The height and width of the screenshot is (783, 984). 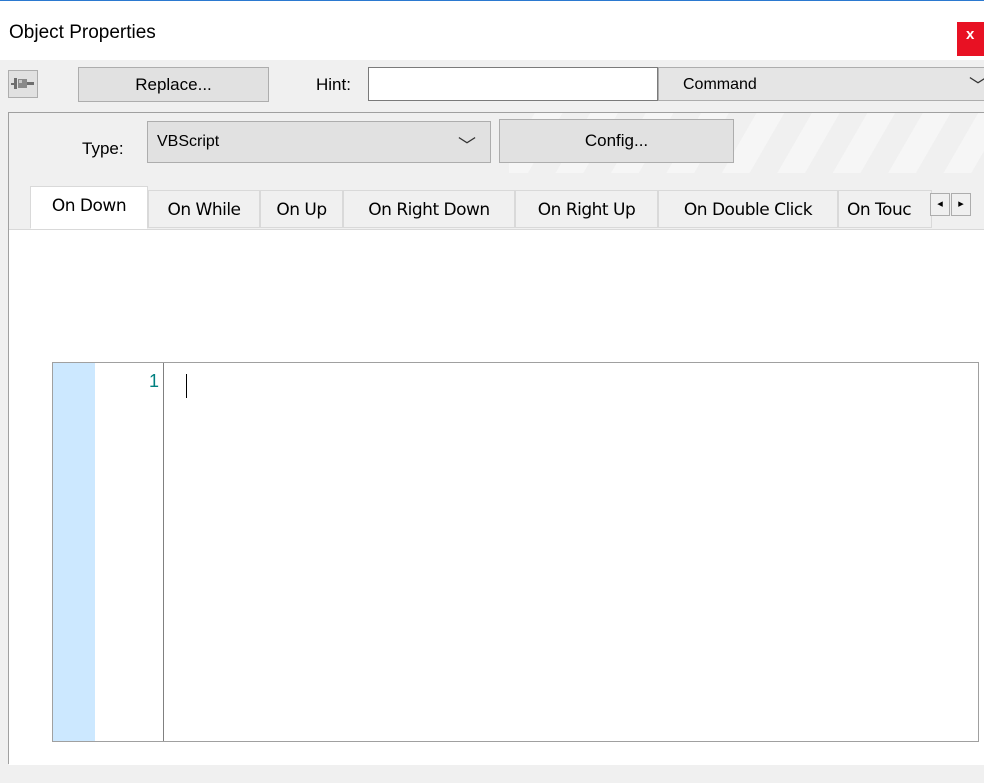 I want to click on window-title: Object Properties, so click(x=82, y=32).